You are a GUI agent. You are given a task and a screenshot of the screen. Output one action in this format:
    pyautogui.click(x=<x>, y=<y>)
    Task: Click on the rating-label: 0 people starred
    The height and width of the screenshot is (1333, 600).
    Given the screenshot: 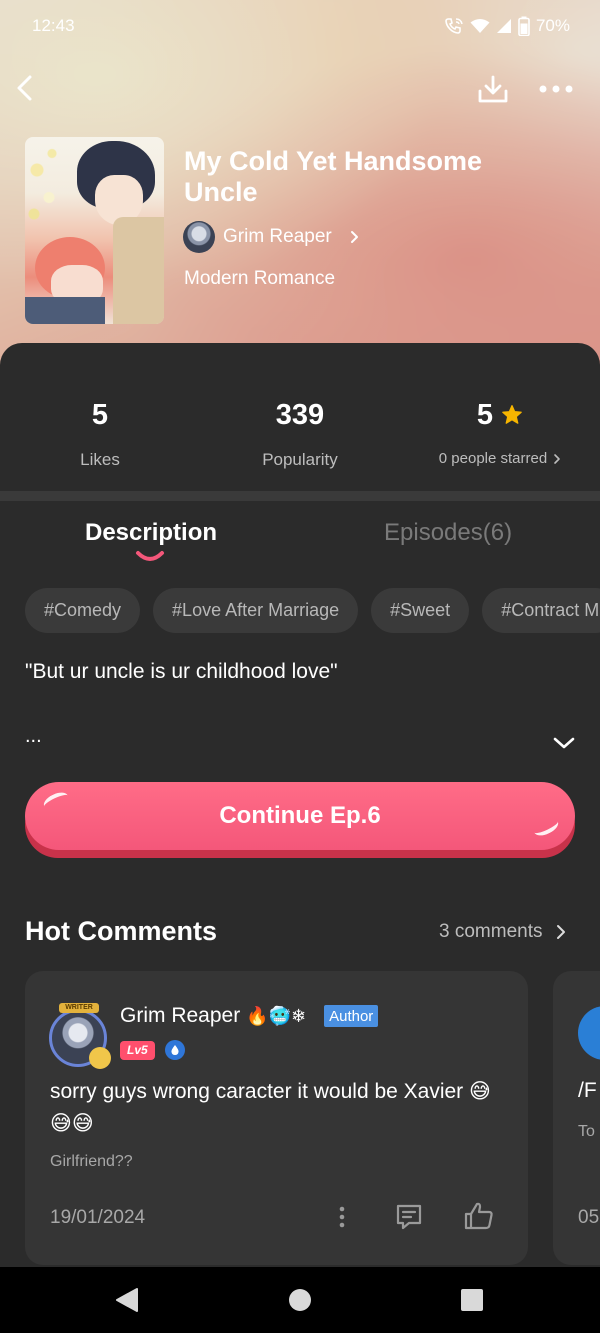 What is the action you would take?
    pyautogui.click(x=493, y=458)
    